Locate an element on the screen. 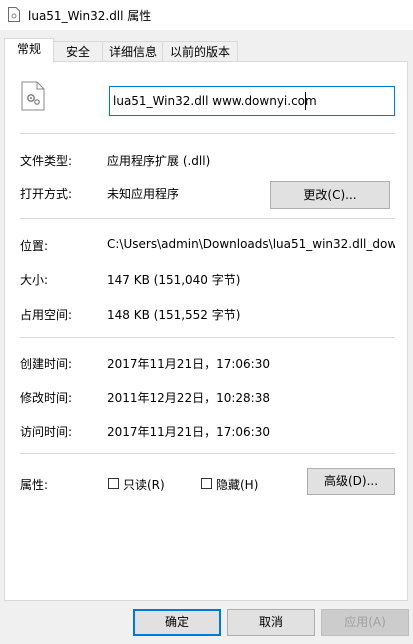  file-name-text: lua51_Win32.dll www.downyi.com is located at coordinates (215, 101).